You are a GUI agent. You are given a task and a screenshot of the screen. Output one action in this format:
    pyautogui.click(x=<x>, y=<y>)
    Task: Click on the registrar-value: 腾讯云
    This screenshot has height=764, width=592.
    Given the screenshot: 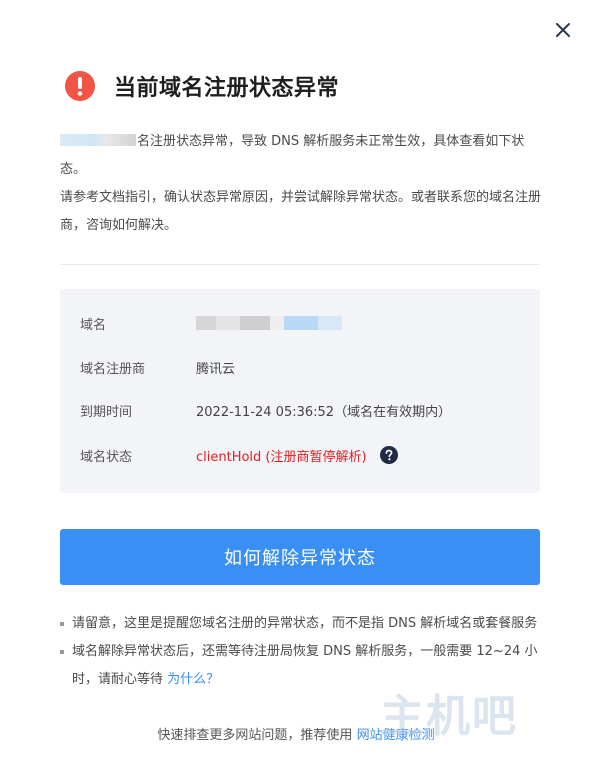 What is the action you would take?
    pyautogui.click(x=216, y=369)
    